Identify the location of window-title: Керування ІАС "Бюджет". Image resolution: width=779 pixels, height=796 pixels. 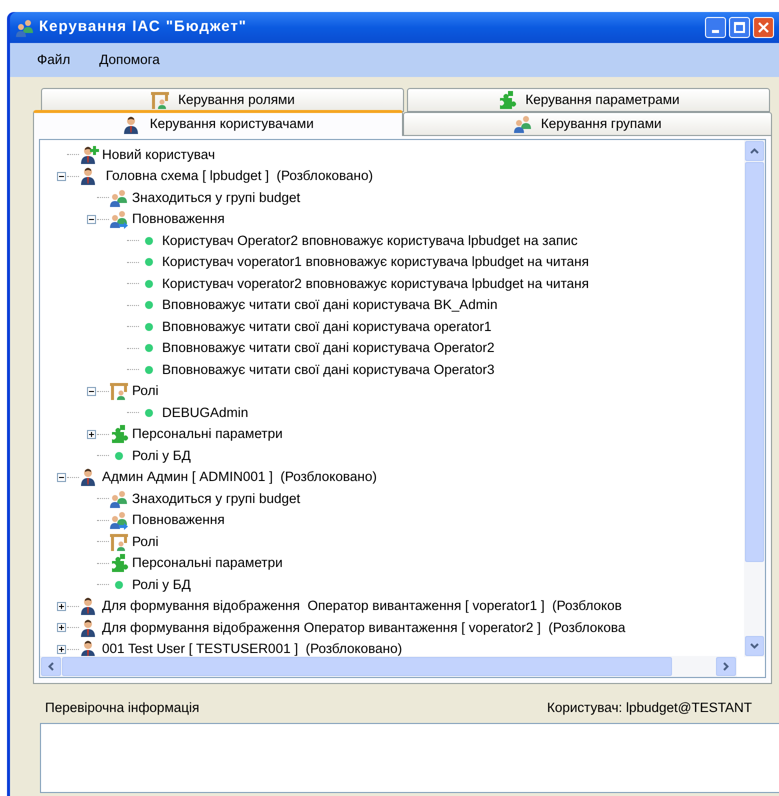
(143, 27).